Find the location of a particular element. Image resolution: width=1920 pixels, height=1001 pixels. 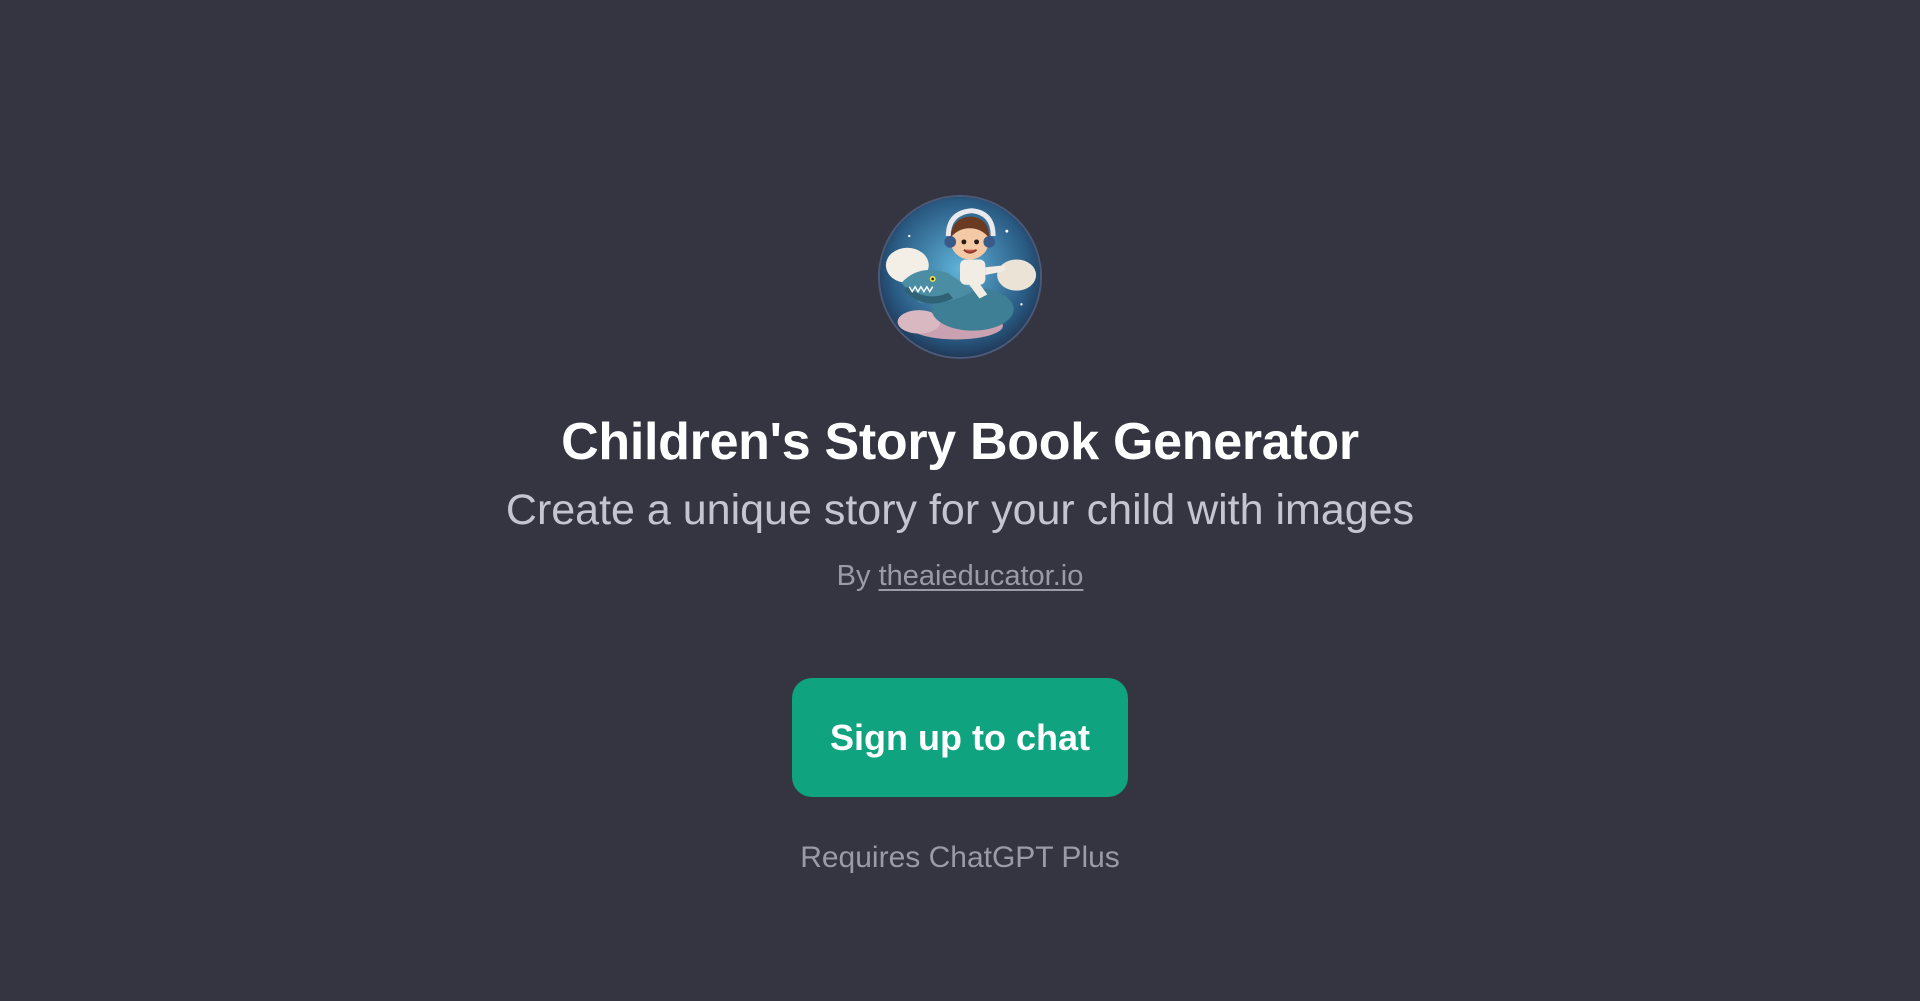

requires-plus-note: Requires ChatGPT Plus is located at coordinates (960, 857).